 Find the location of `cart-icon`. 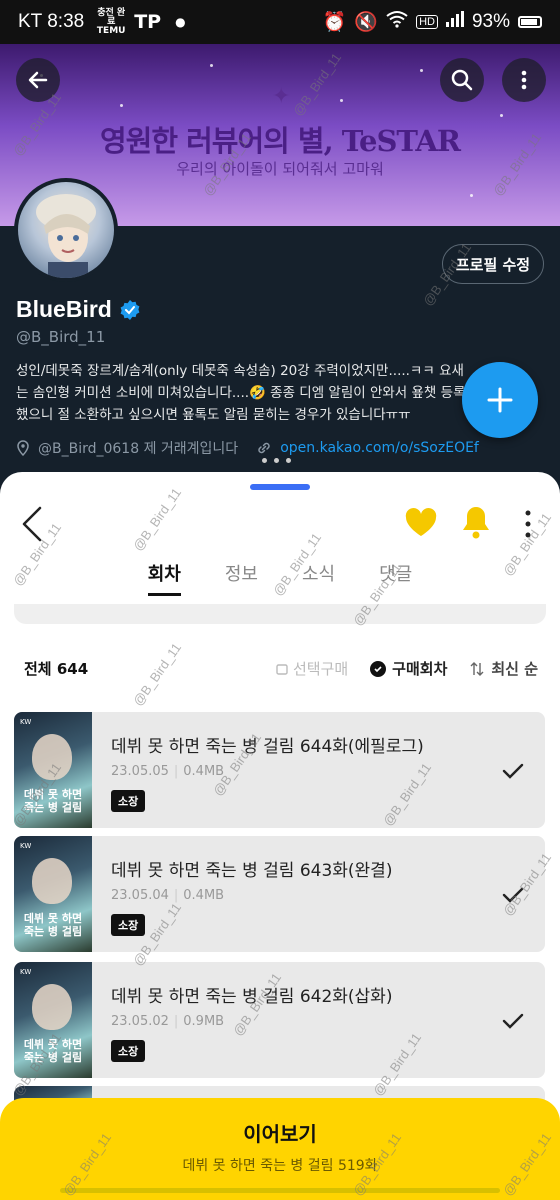

cart-icon is located at coordinates (282, 669).